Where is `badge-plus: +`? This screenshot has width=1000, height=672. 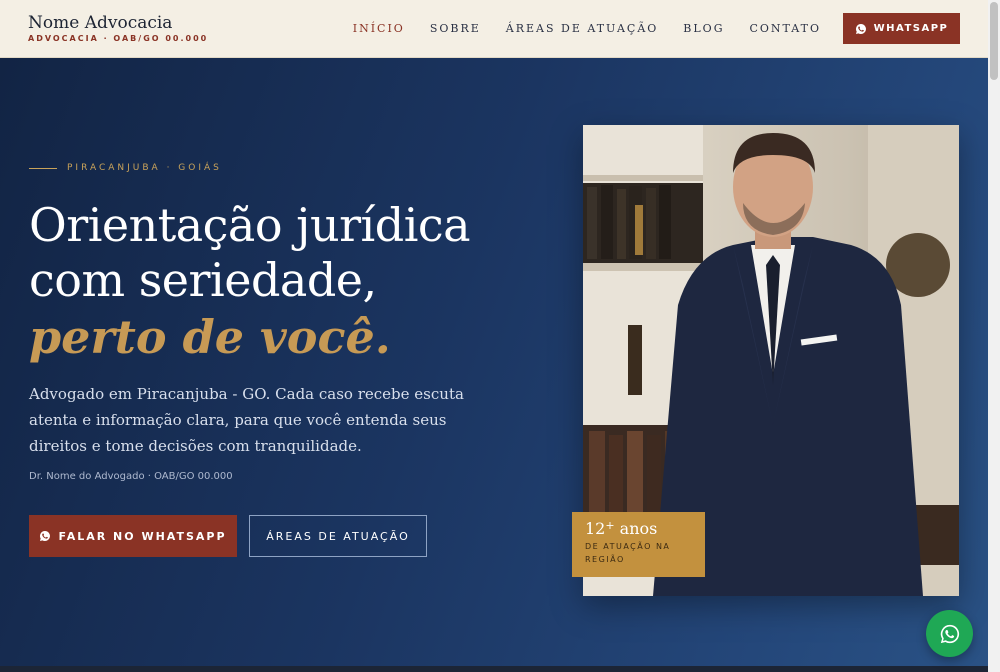 badge-plus: + is located at coordinates (610, 525).